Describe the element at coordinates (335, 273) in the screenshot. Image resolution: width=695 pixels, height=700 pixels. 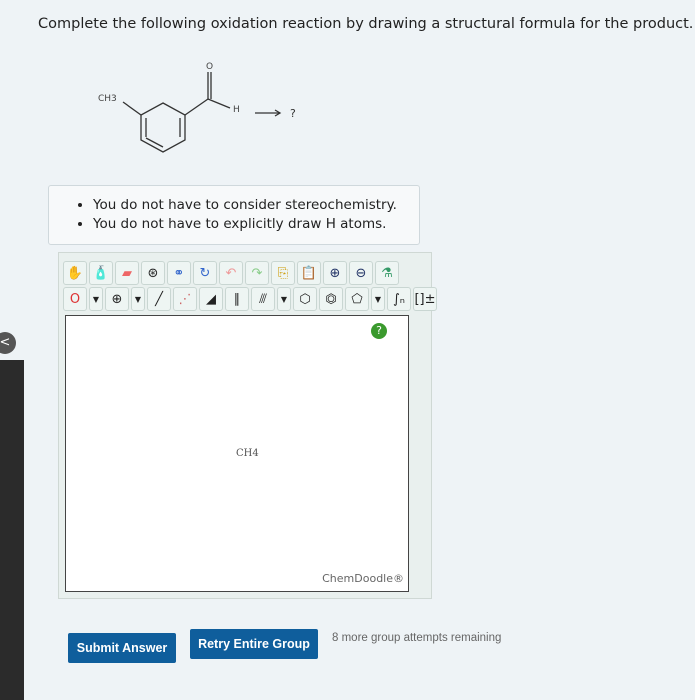
I see `zoom-in-icon: ⊕` at that location.